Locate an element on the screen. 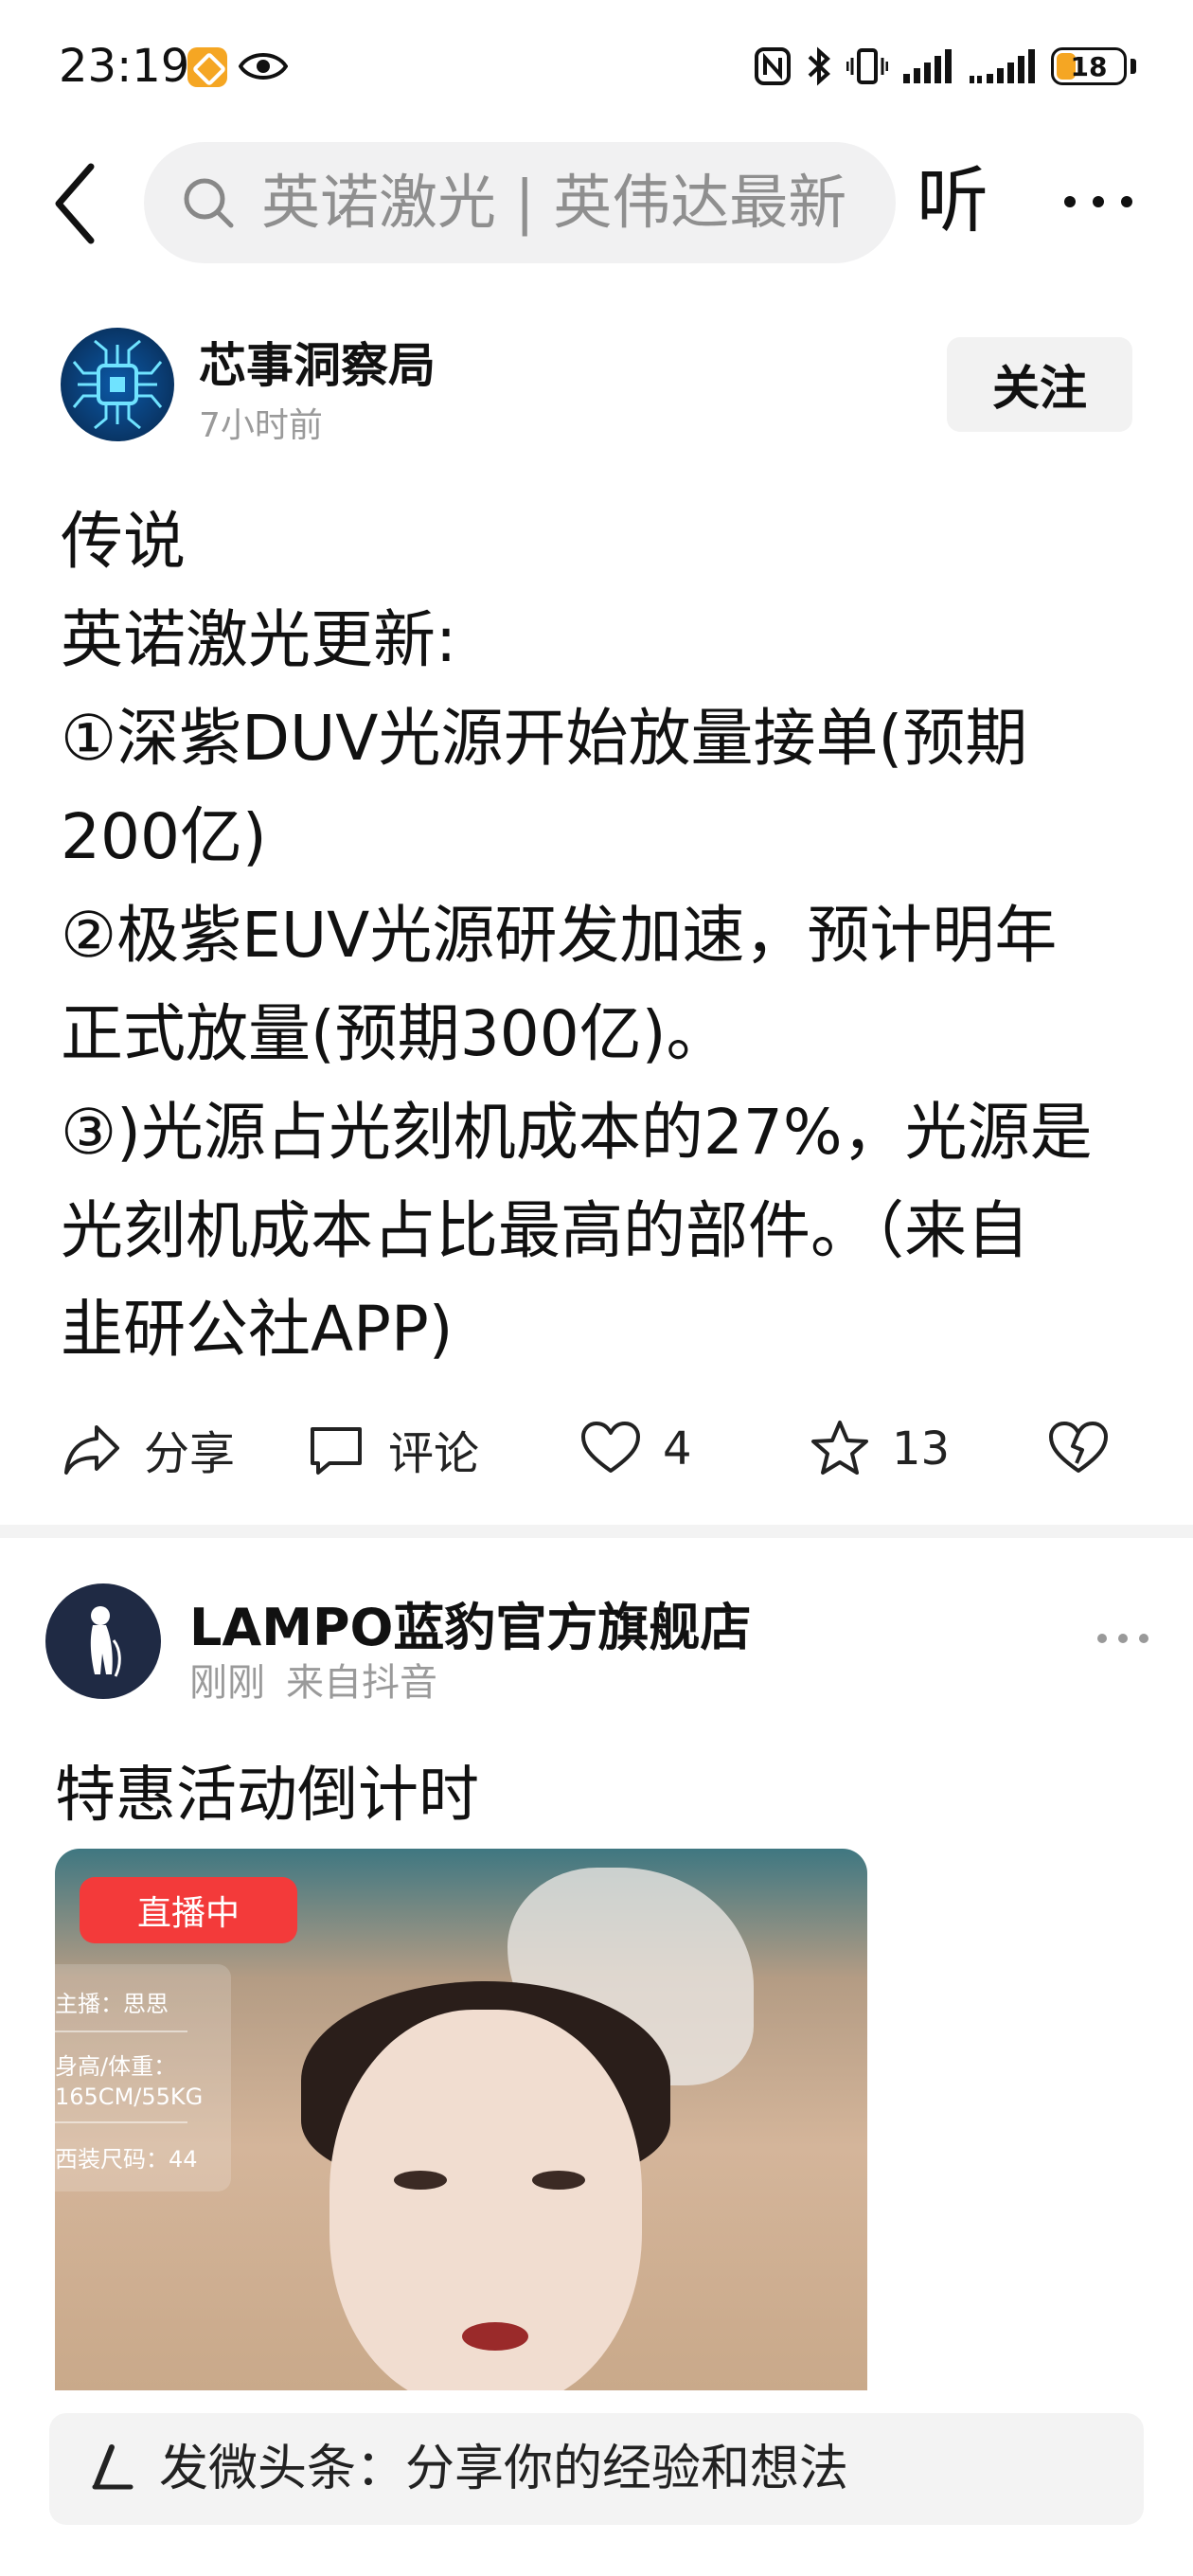 This screenshot has width=1193, height=2576. search-input: 英诺激光 | 英伟达最新 is located at coordinates (520, 202).